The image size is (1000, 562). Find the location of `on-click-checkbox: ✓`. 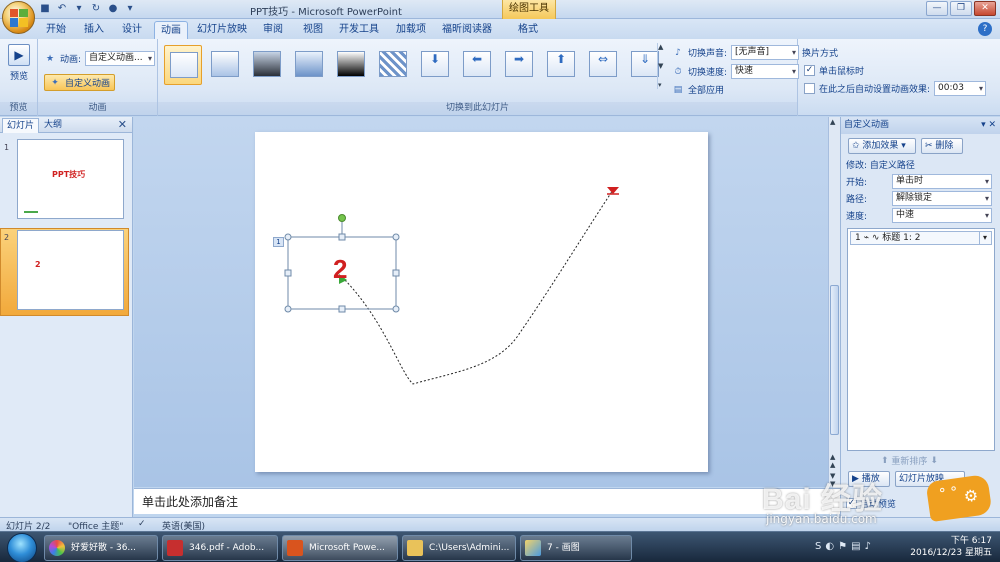

on-click-checkbox: ✓ is located at coordinates (809, 70).